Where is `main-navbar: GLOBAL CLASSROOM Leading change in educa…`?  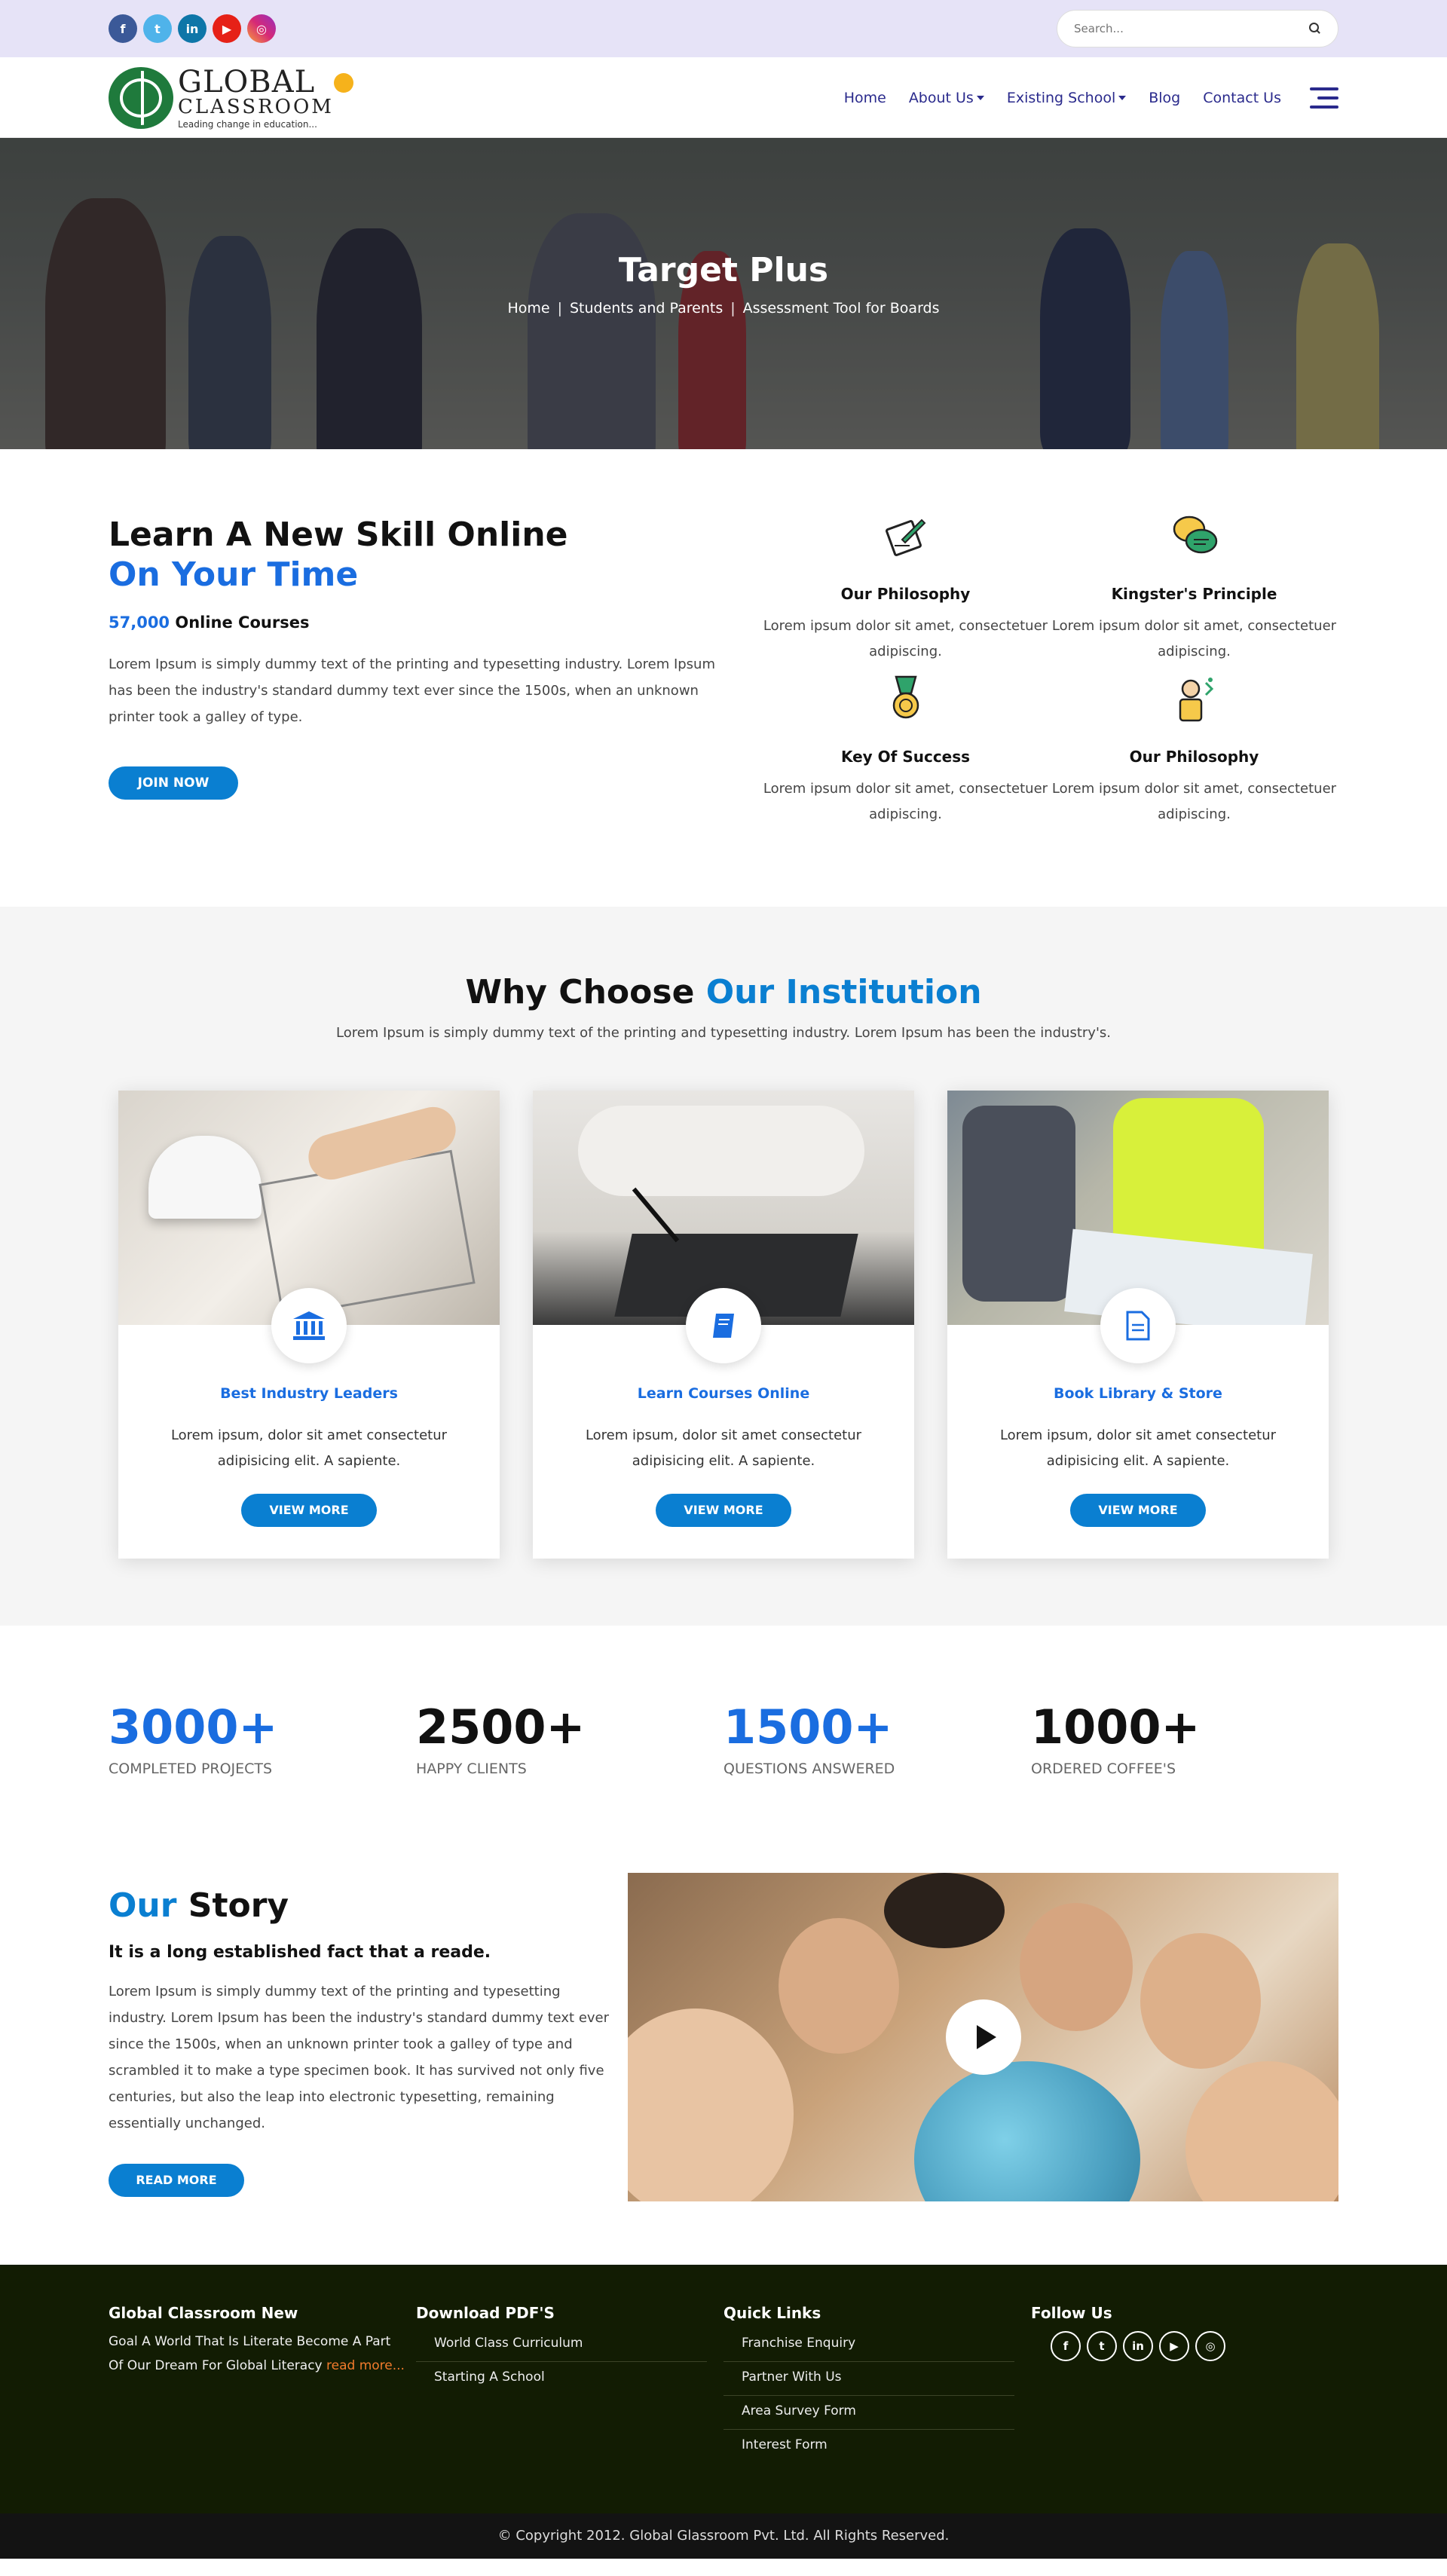 main-navbar: GLOBAL CLASSROOM Leading change in educa… is located at coordinates (723, 98).